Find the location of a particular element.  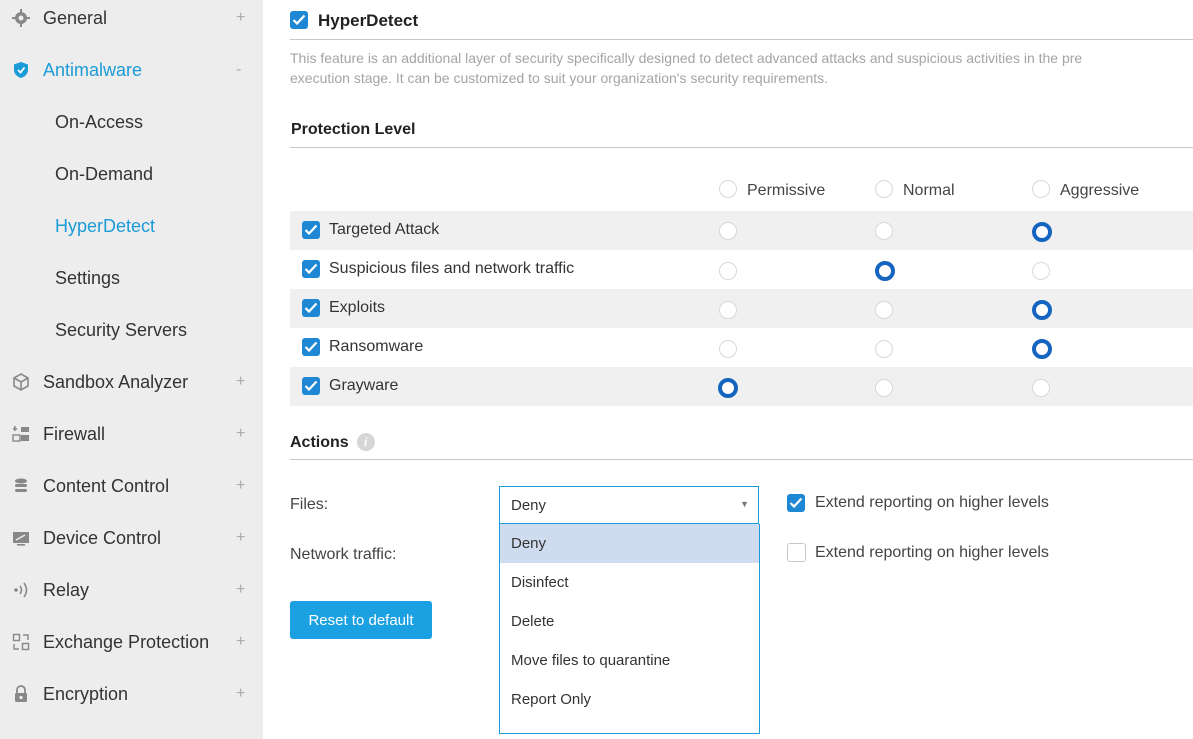

suspicious-files-checkbox is located at coordinates (311, 269).